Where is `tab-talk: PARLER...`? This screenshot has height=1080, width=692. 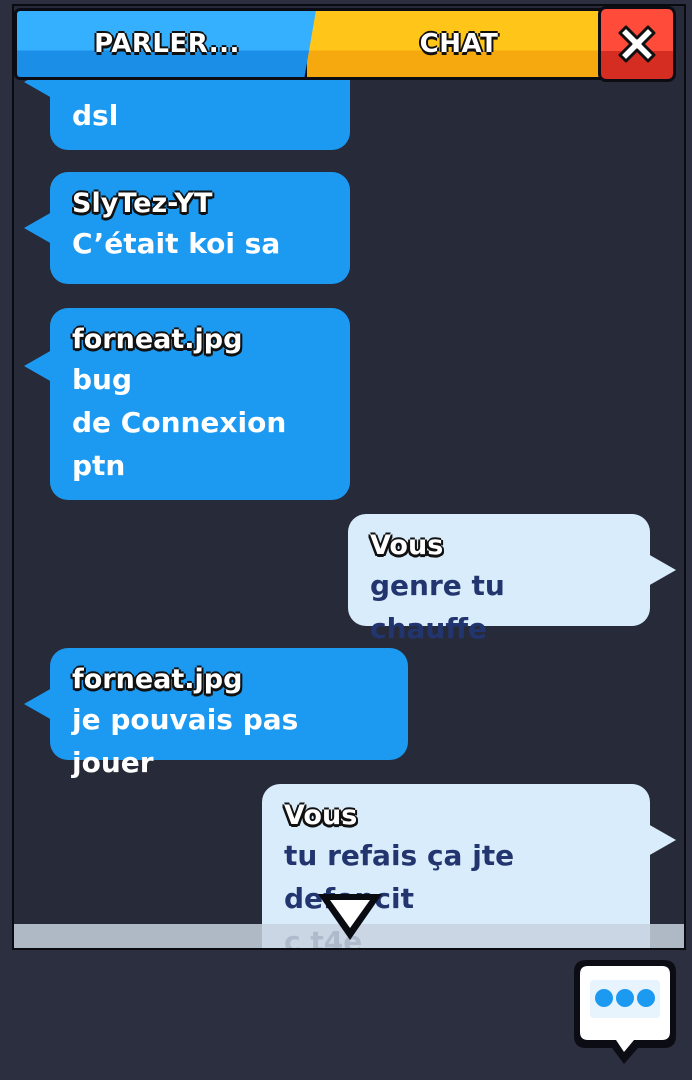
tab-talk: PARLER... is located at coordinates (167, 44).